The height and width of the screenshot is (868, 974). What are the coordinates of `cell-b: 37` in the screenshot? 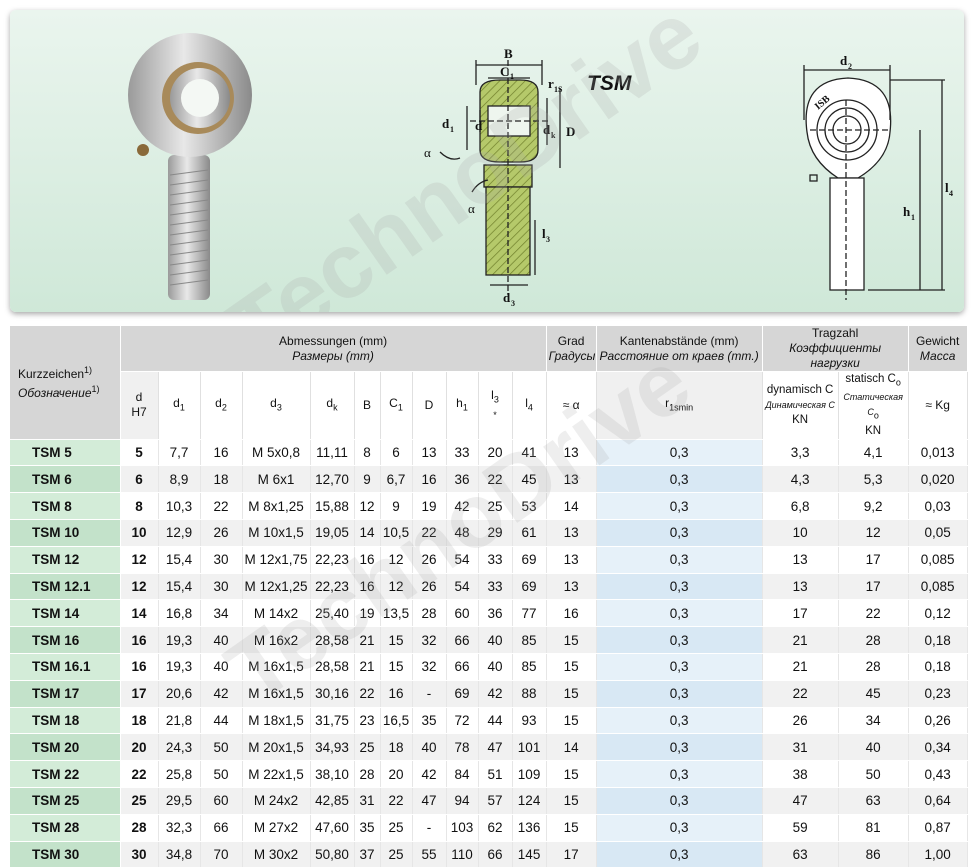 It's located at (367, 854).